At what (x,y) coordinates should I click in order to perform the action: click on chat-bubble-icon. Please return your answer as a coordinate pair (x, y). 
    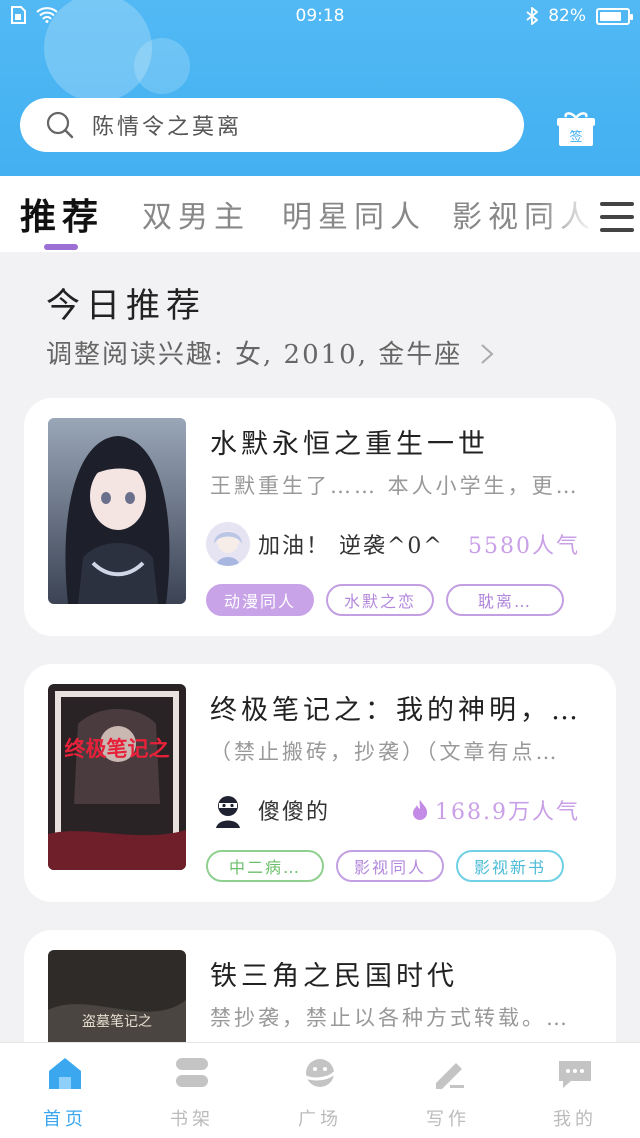
    Looking at the image, I should click on (575, 1074).